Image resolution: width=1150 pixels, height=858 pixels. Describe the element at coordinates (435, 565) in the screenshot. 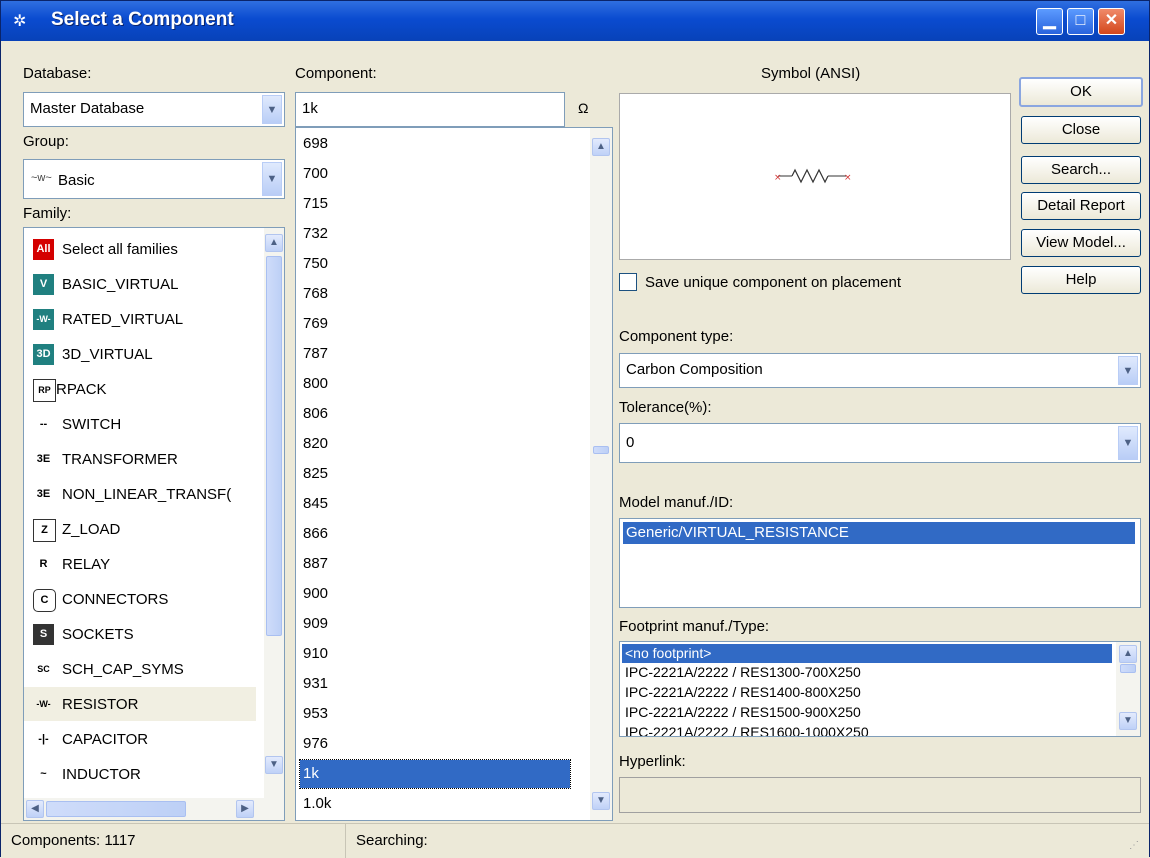

I see `list-item: 887` at that location.